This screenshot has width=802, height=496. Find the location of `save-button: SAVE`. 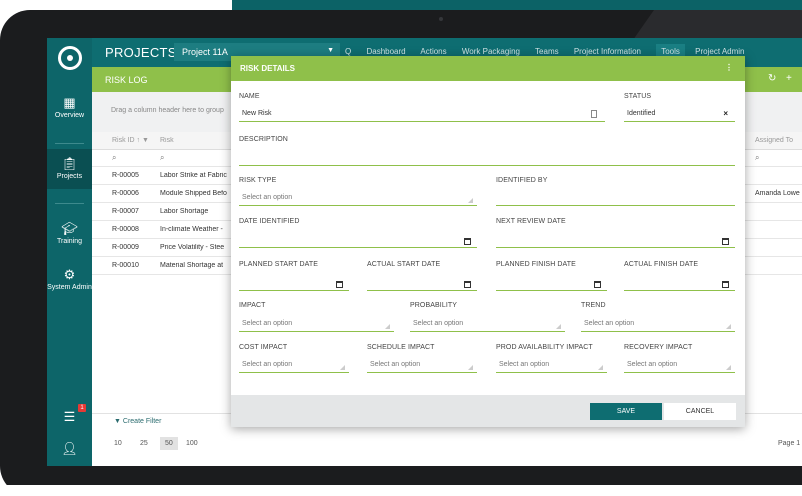

save-button: SAVE is located at coordinates (626, 411).